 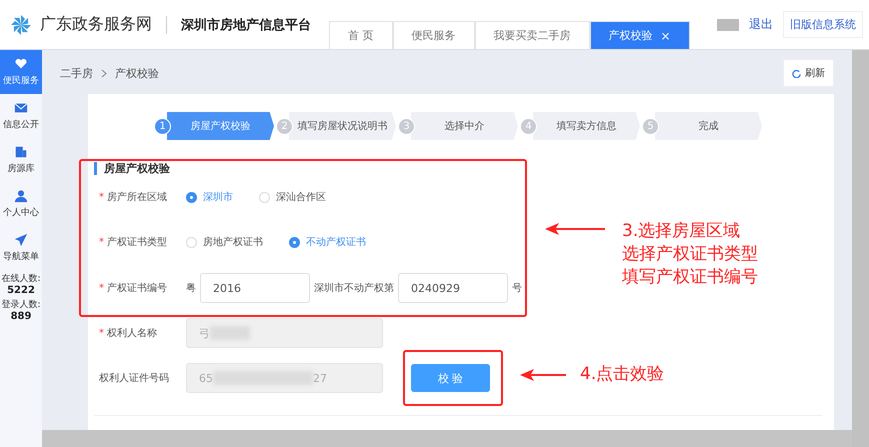 What do you see at coordinates (21, 278) in the screenshot?
I see `stat-label: 在线人数:` at bounding box center [21, 278].